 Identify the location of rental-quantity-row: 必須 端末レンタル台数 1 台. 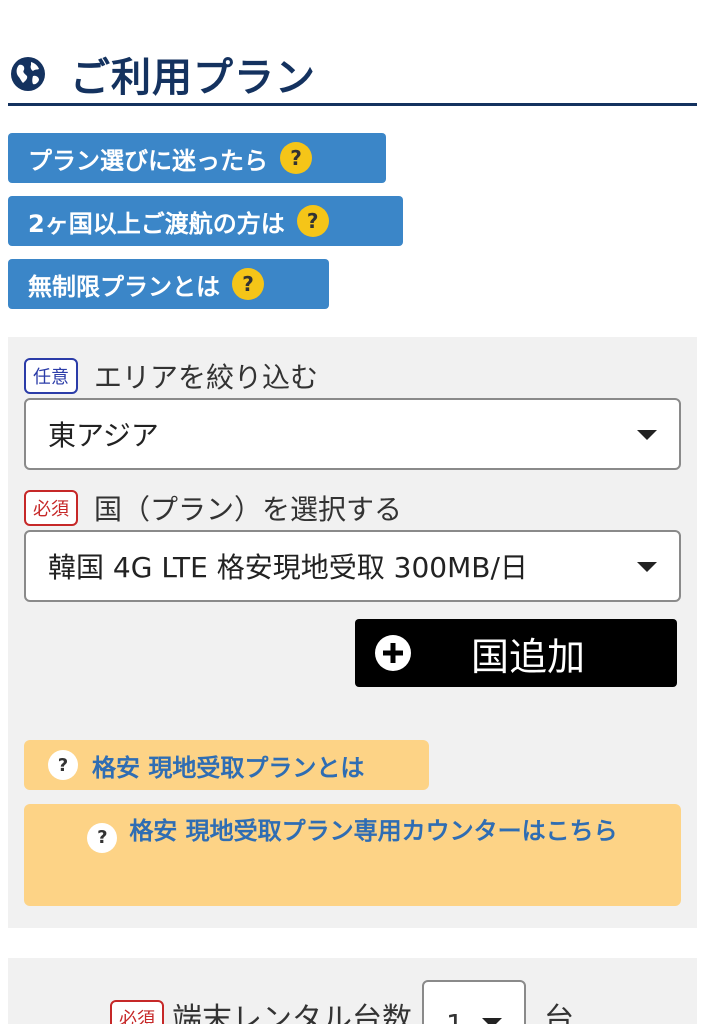
(342, 1002).